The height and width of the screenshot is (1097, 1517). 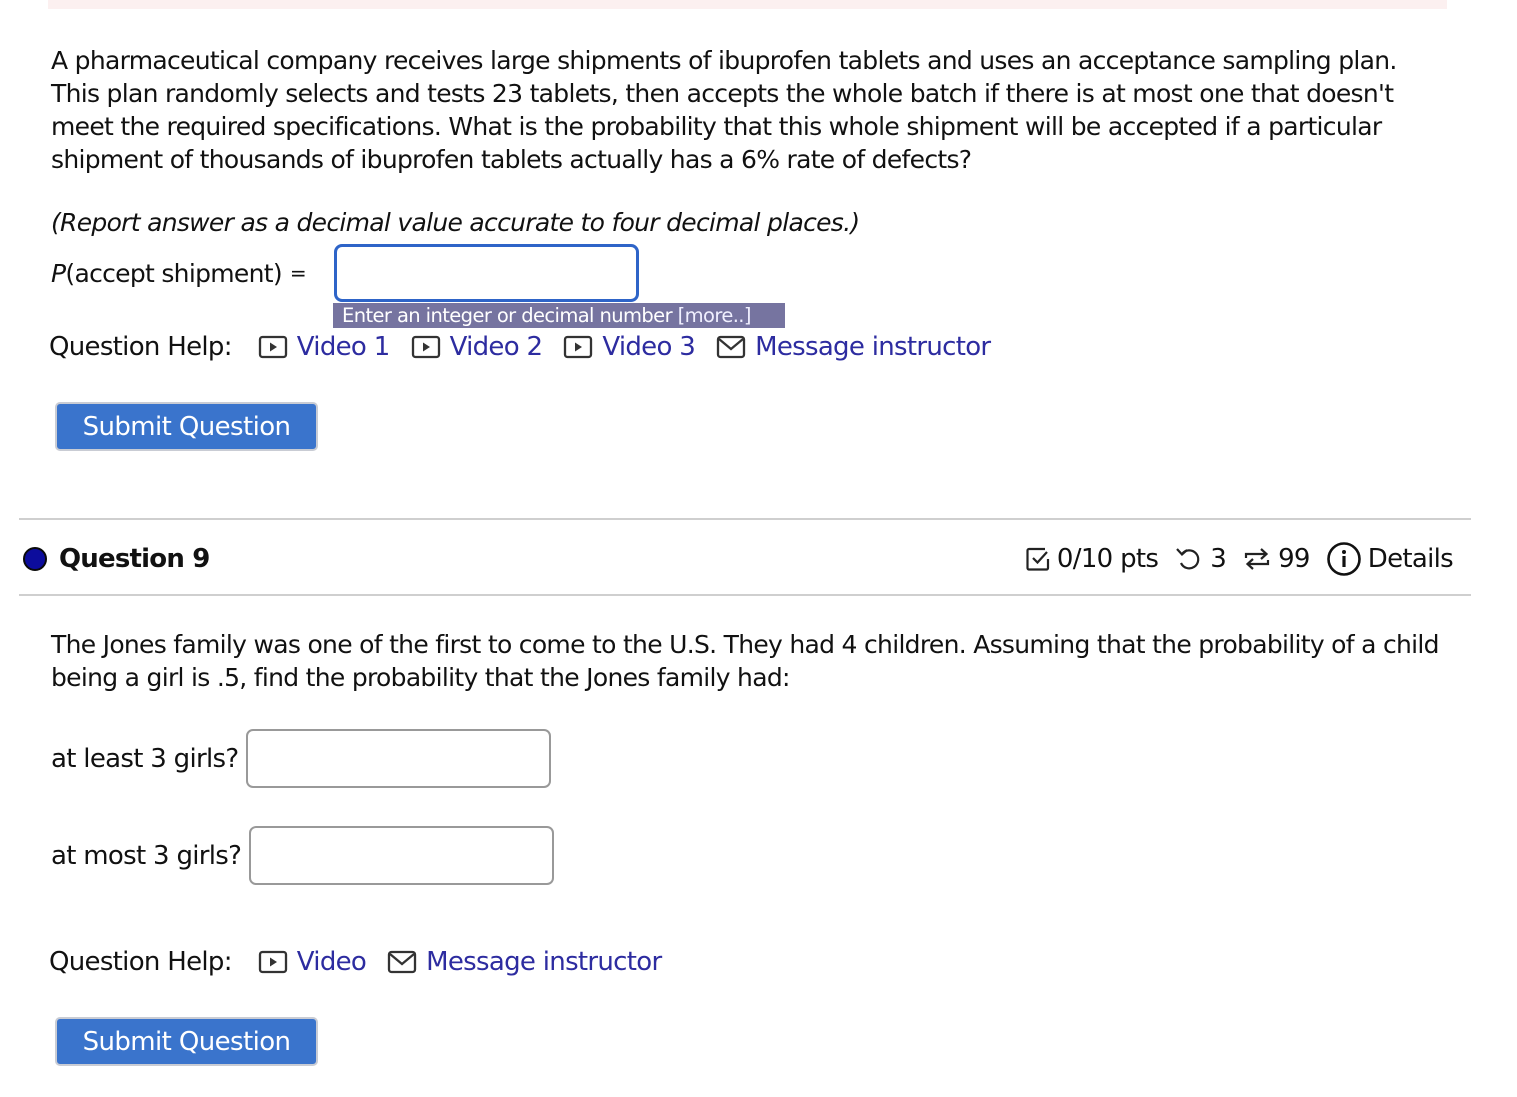 I want to click on part-a-label: at least 3 girls?, so click(x=145, y=758).